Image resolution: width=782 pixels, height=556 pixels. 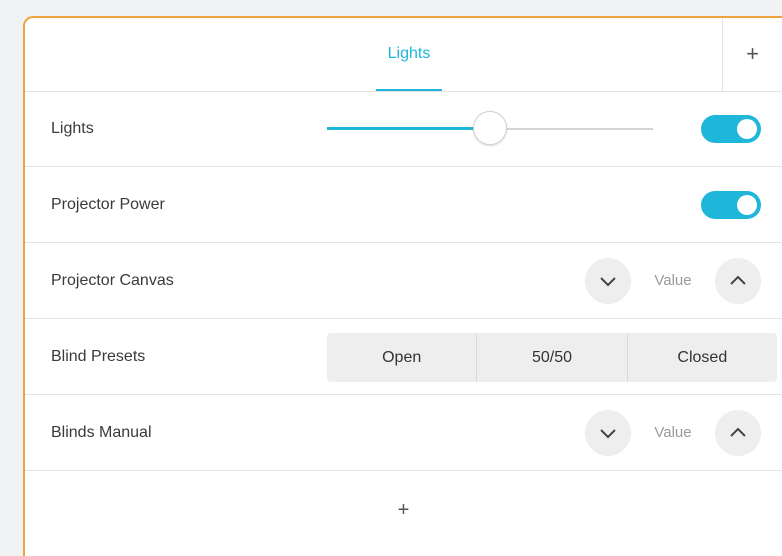 I want to click on blinds-manual-value: Value, so click(x=673, y=432).